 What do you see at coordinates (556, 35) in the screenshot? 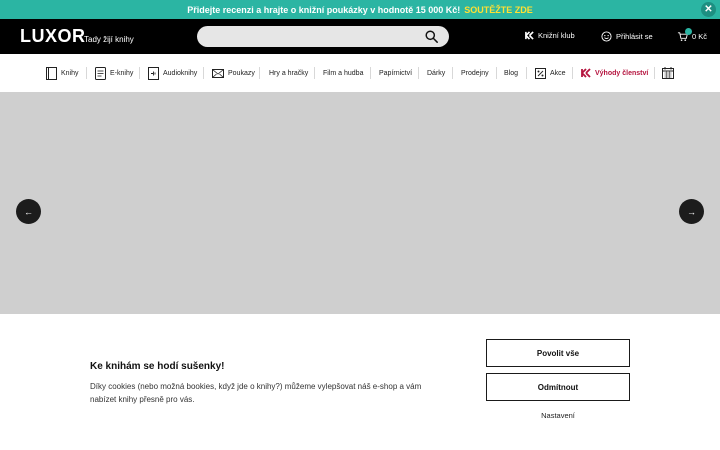
I see `book-club-label: Knižní klub` at bounding box center [556, 35].